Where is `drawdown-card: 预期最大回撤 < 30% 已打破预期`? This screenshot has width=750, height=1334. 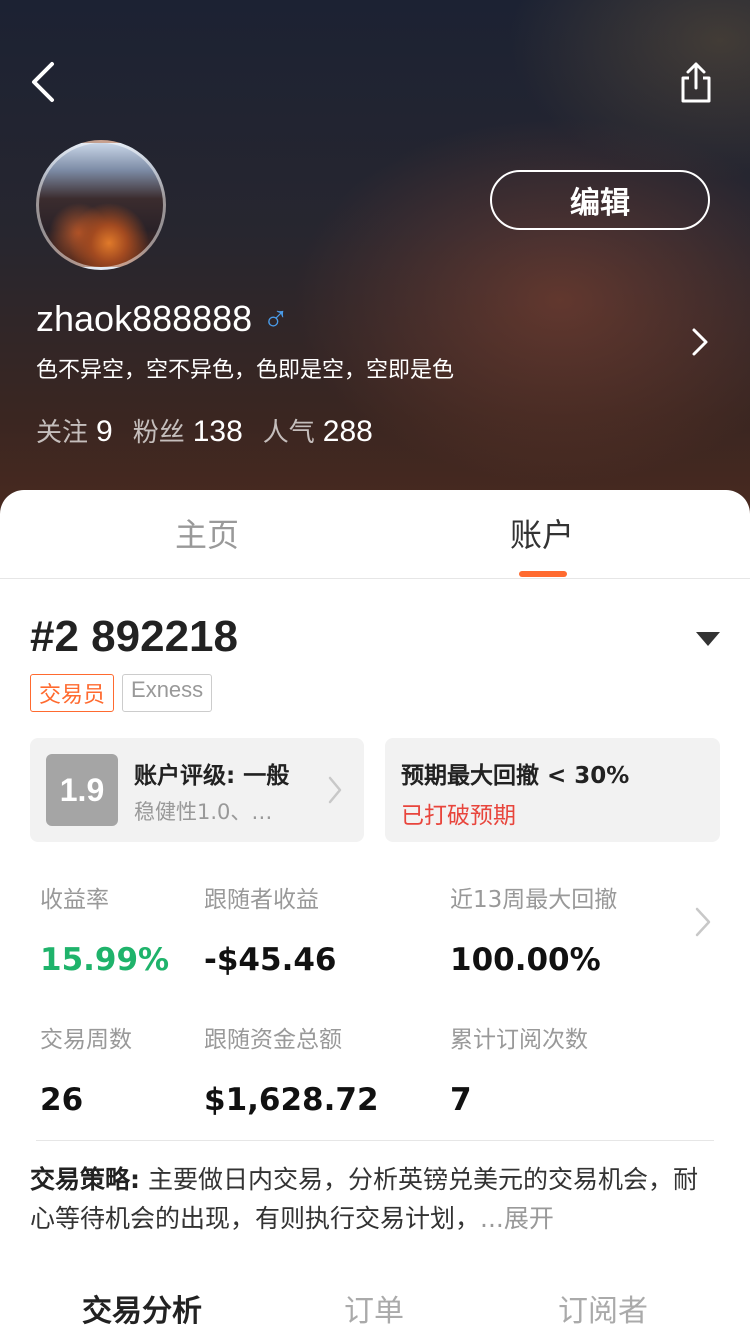 drawdown-card: 预期最大回撤 < 30% 已打破预期 is located at coordinates (552, 790).